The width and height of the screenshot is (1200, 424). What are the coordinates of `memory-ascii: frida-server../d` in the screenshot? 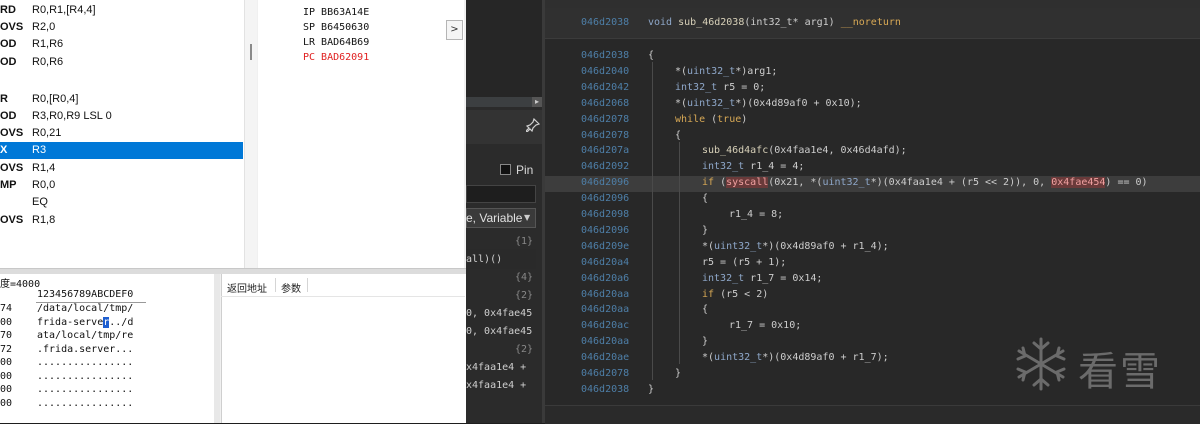 It's located at (85, 322).